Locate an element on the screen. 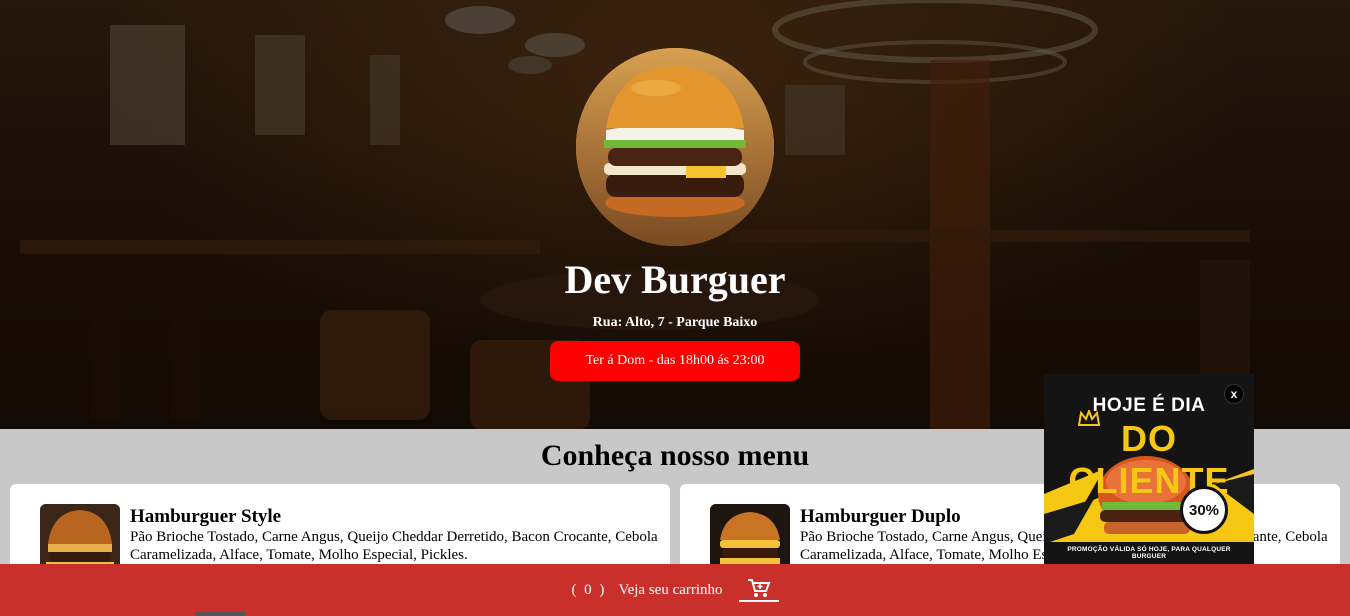 The width and height of the screenshot is (1350, 616). cart-bar: ( 0 ) Veja seu carrinho is located at coordinates (675, 590).